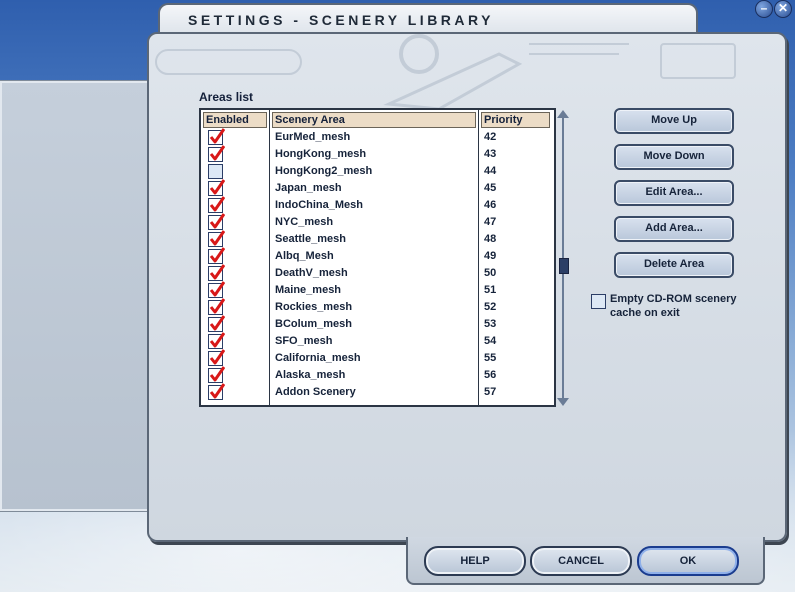  I want to click on move-up-button: Move Up, so click(674, 121).